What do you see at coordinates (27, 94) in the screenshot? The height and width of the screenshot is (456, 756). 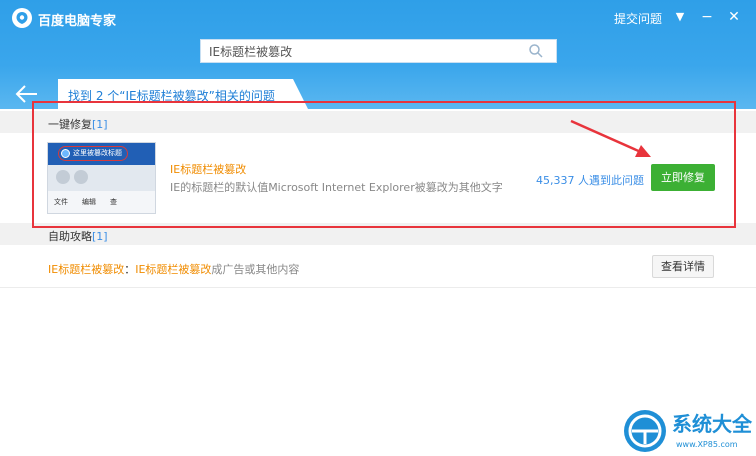 I see `back-arrow-icon` at bounding box center [27, 94].